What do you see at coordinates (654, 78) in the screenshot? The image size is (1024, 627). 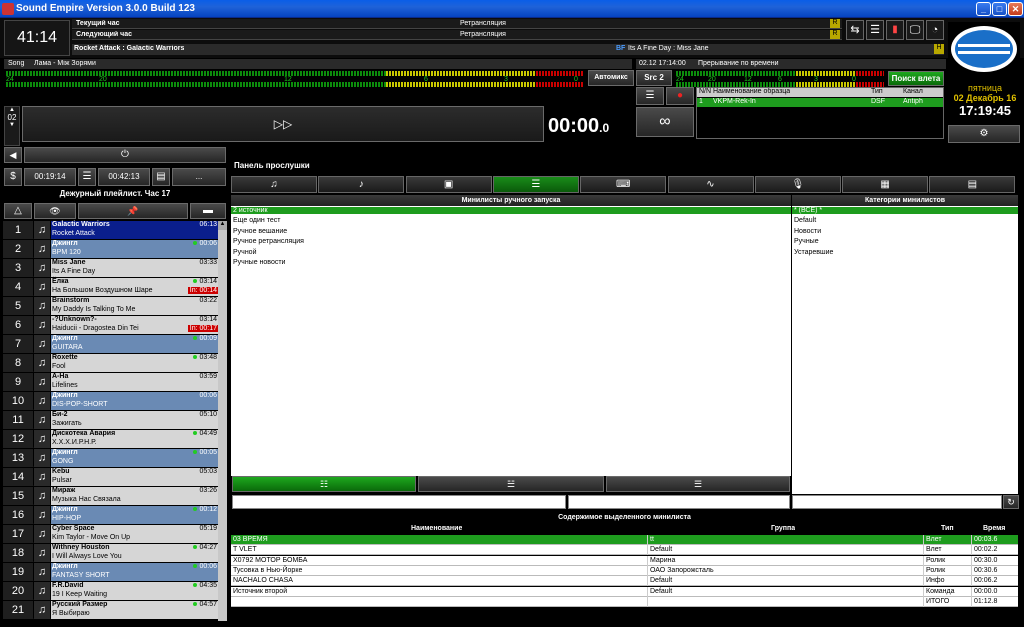 I see `src-button: Src 2` at bounding box center [654, 78].